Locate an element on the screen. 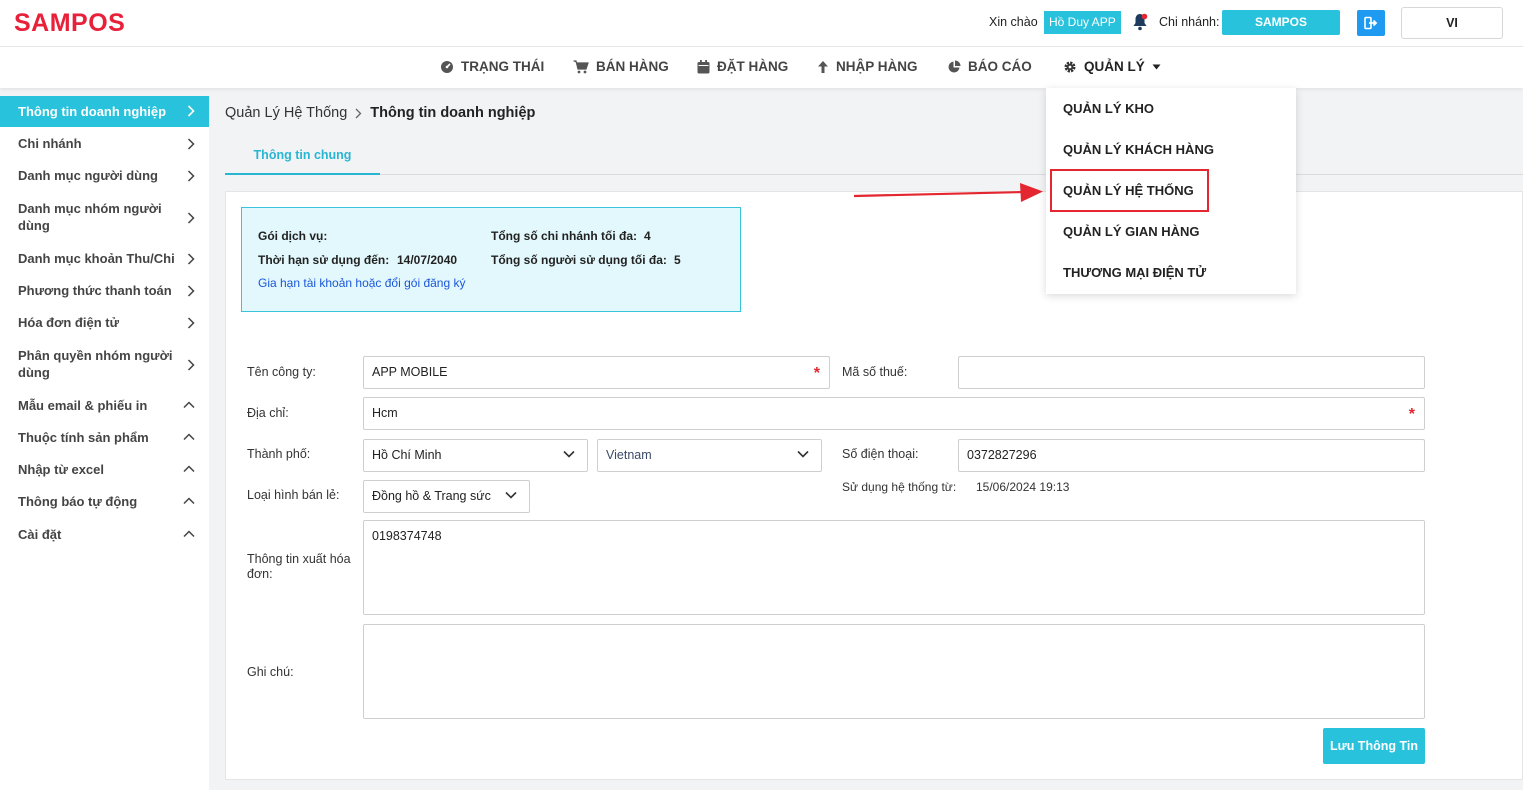 The image size is (1523, 790). max-branches-value: 4 is located at coordinates (647, 236).